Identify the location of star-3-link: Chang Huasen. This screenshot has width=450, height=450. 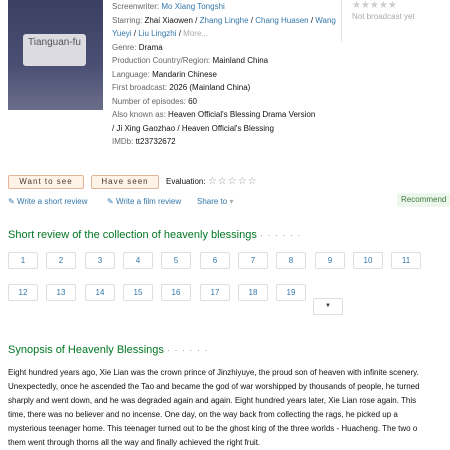
(281, 20).